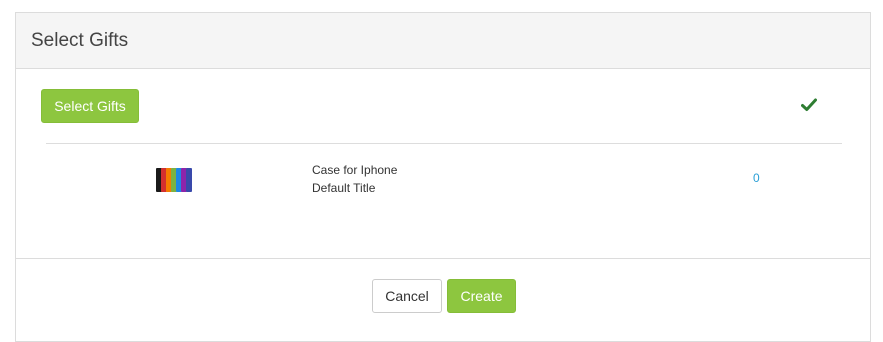 This screenshot has height=342, width=883. I want to click on checkmark-icon, so click(809, 104).